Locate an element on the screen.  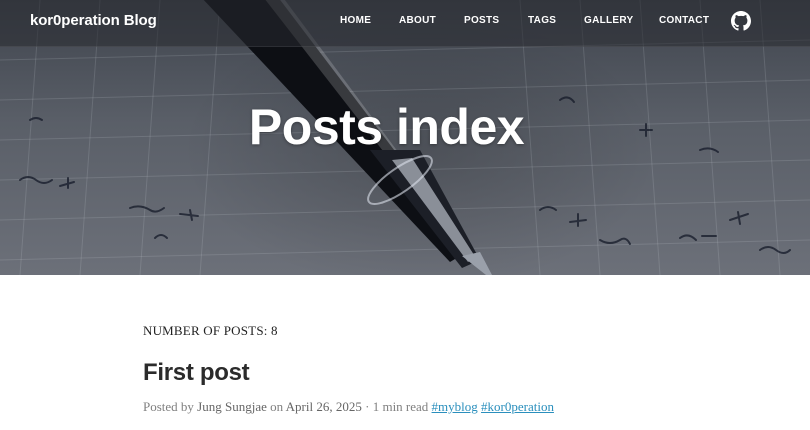
post-read-time: · 1 min read is located at coordinates (397, 406).